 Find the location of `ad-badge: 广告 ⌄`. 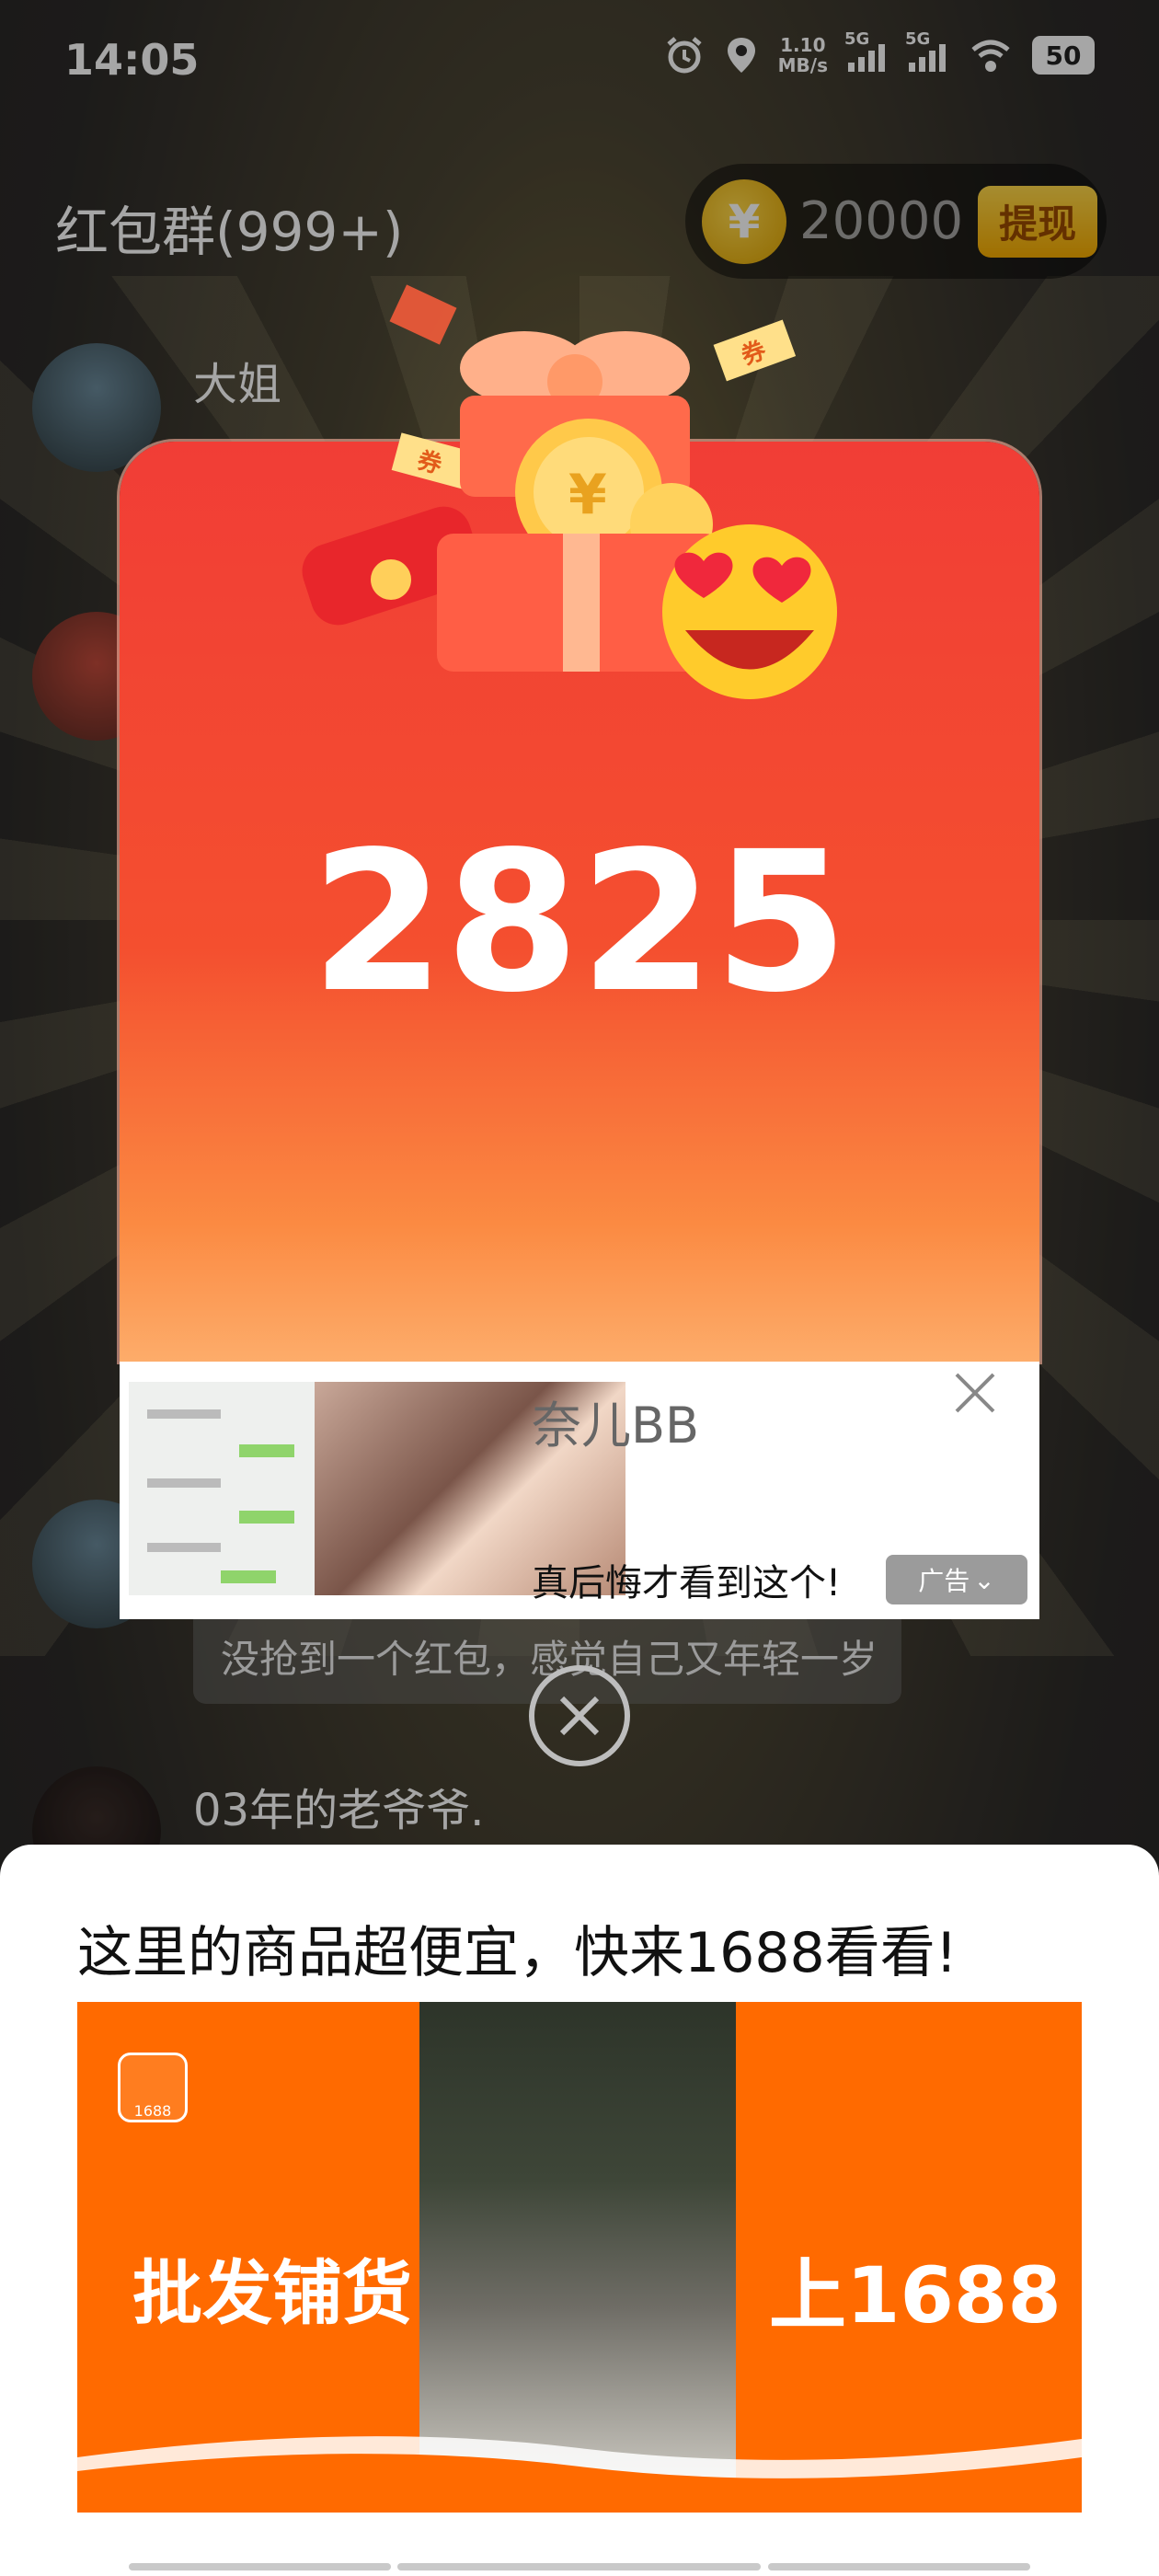

ad-badge: 广告 ⌄ is located at coordinates (956, 1579).